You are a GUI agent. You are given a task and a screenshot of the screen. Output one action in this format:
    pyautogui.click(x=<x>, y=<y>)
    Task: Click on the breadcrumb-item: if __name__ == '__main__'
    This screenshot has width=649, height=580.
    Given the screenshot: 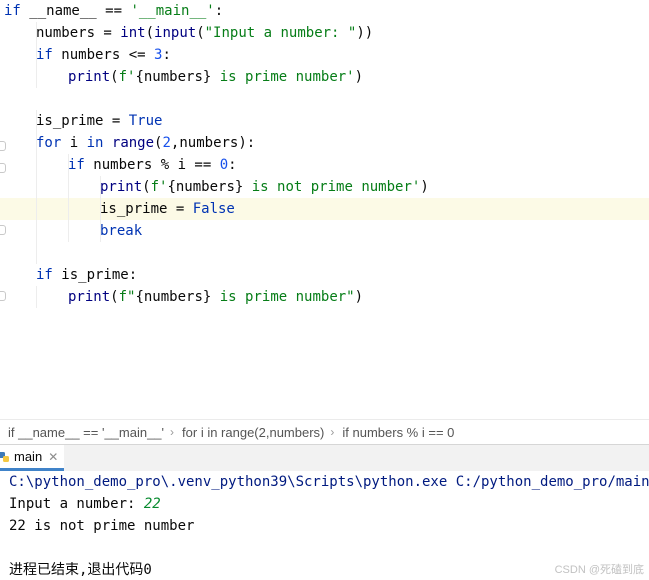 What is the action you would take?
    pyautogui.click(x=85, y=432)
    